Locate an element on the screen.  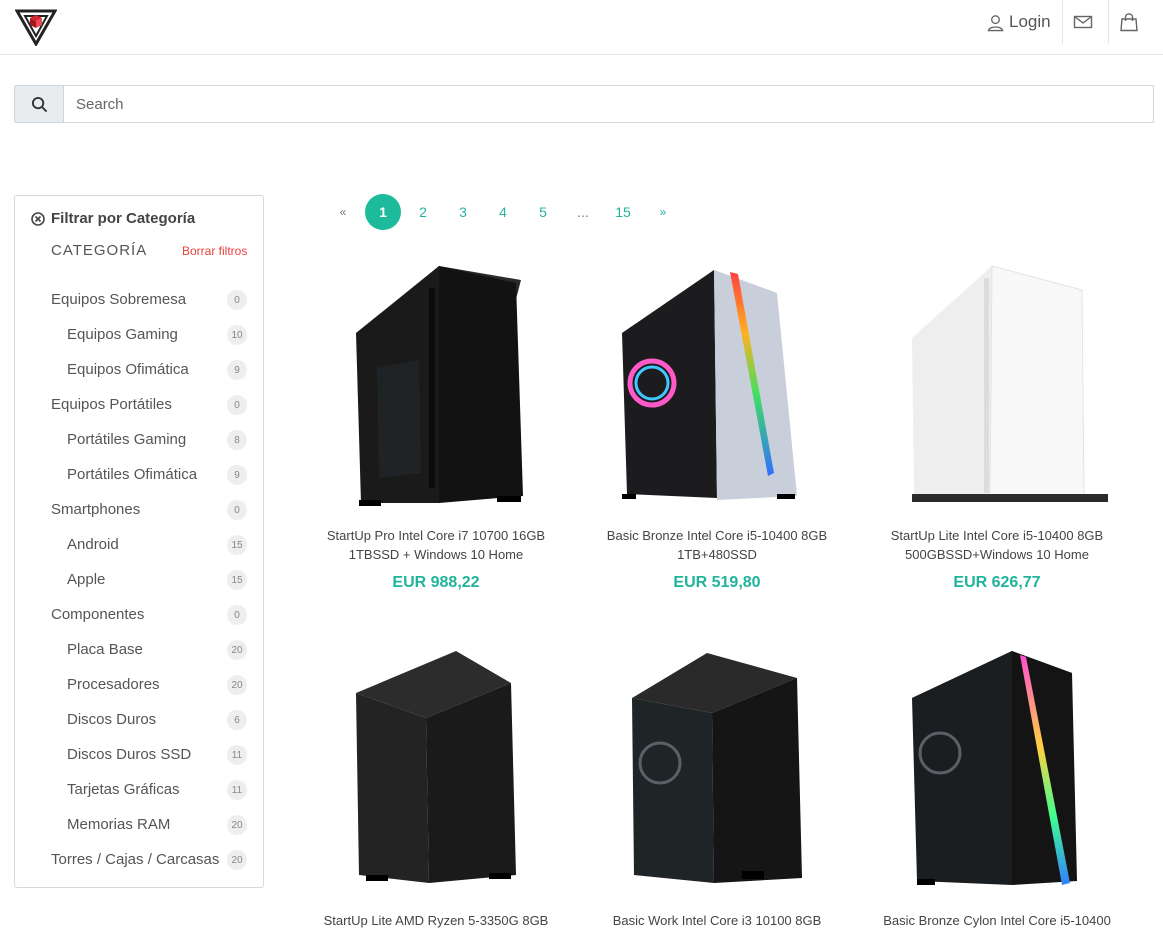
search-button is located at coordinates (39, 104).